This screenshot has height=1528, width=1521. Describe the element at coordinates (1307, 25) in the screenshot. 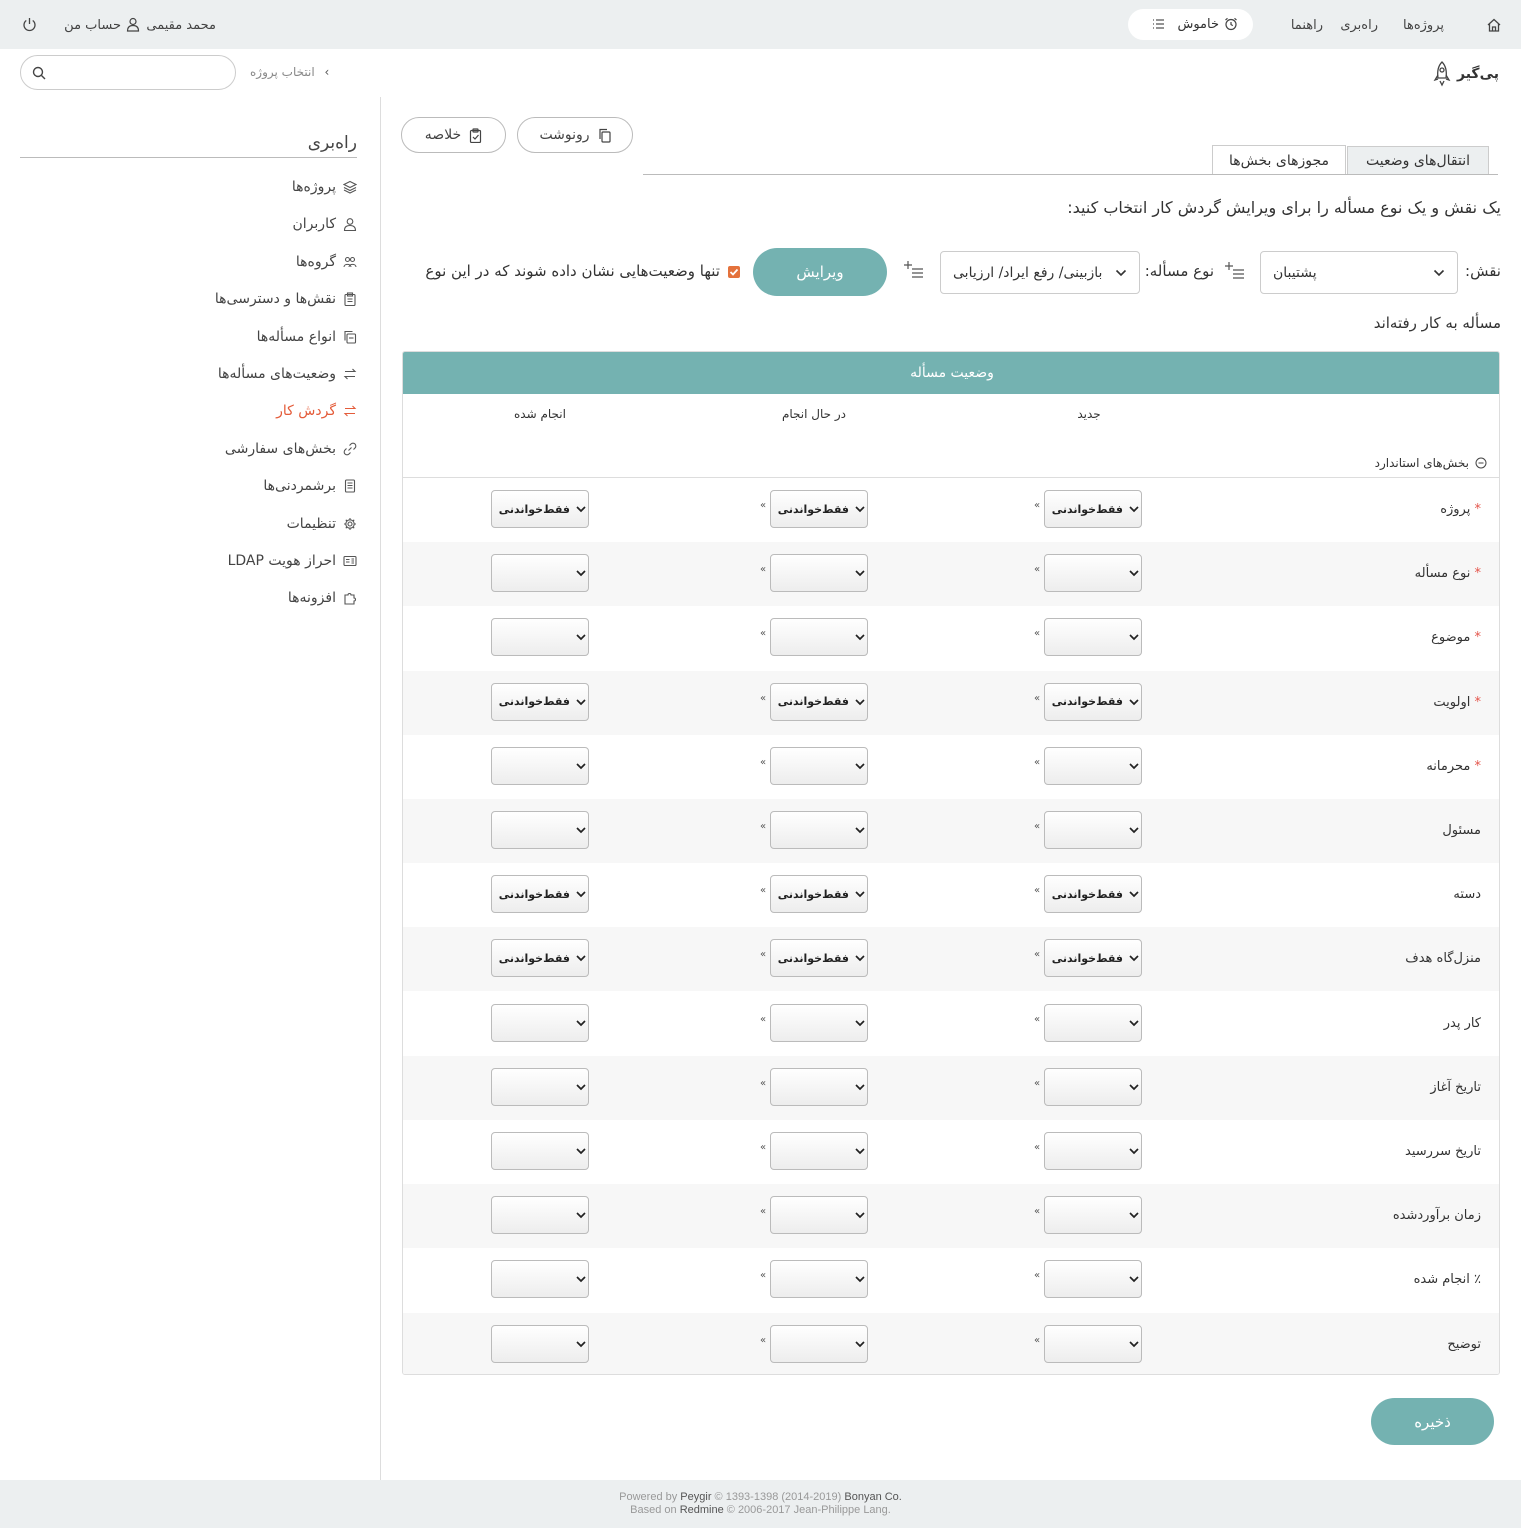

I see `topnav-help: راهنما` at that location.